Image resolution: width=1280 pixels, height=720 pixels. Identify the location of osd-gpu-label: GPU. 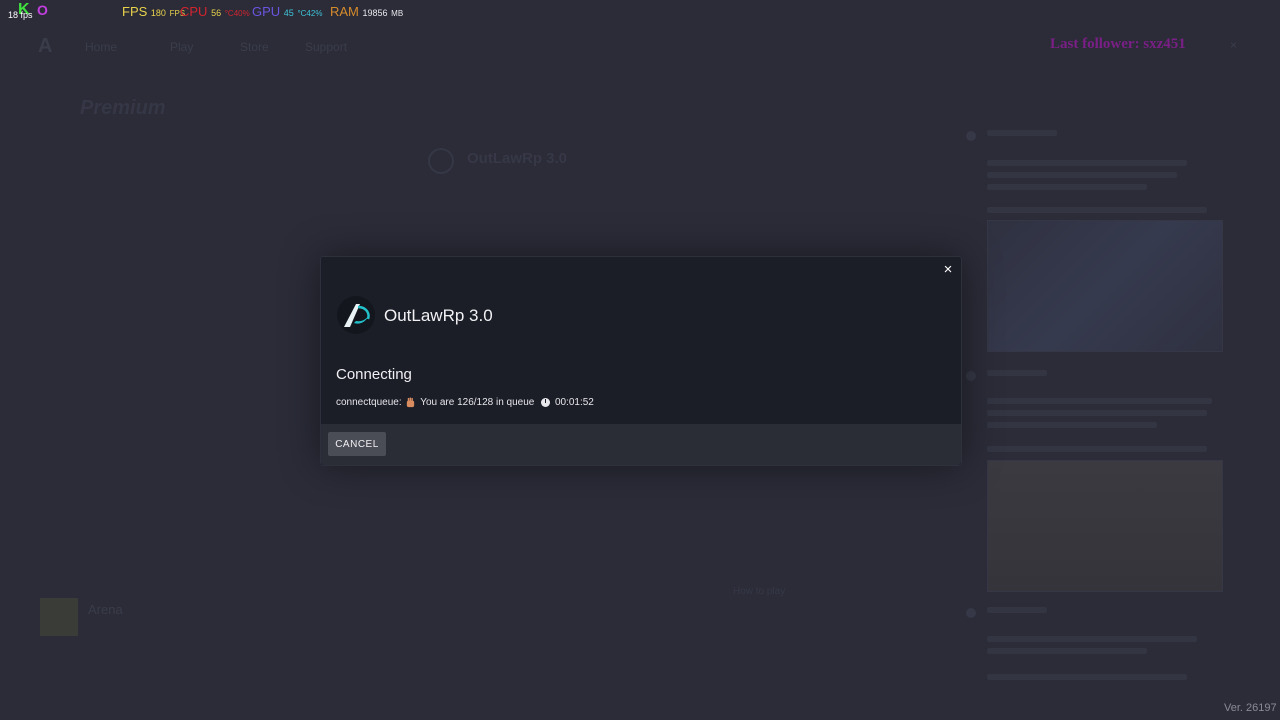
(266, 11).